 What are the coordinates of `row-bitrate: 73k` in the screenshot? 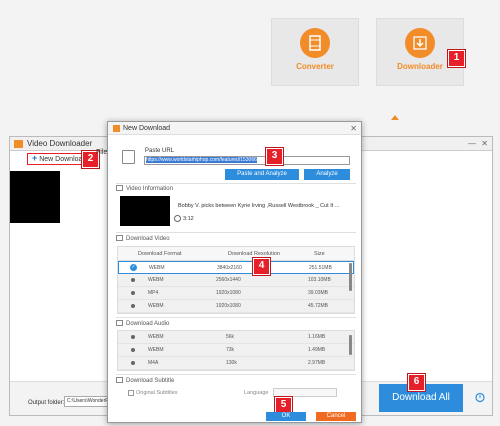 It's located at (230, 350).